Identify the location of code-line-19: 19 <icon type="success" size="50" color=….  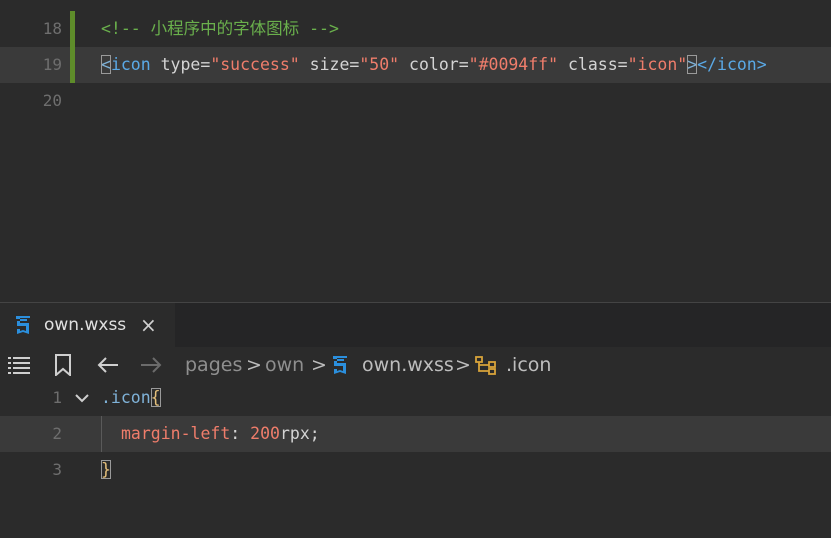
(415, 65).